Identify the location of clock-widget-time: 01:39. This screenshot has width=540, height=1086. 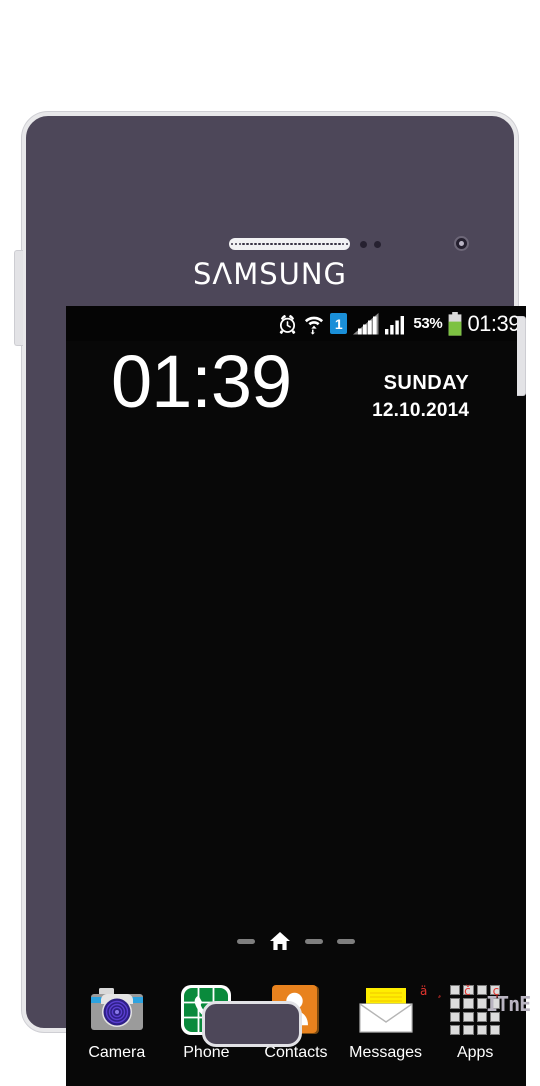
(201, 381).